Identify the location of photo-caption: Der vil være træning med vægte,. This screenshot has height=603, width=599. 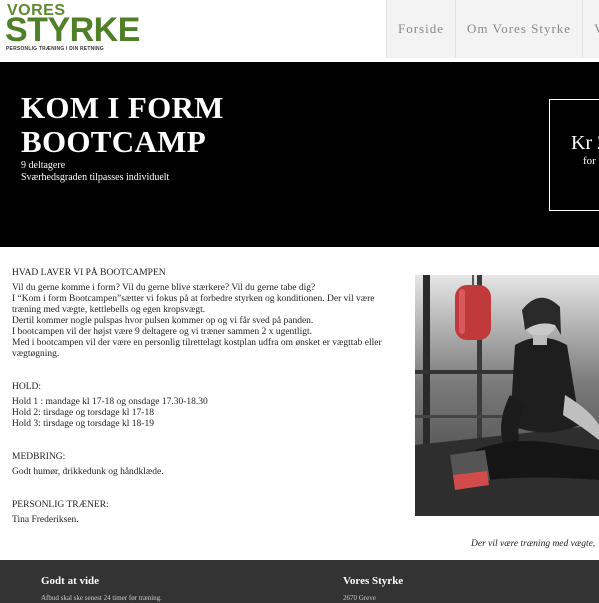
(533, 544).